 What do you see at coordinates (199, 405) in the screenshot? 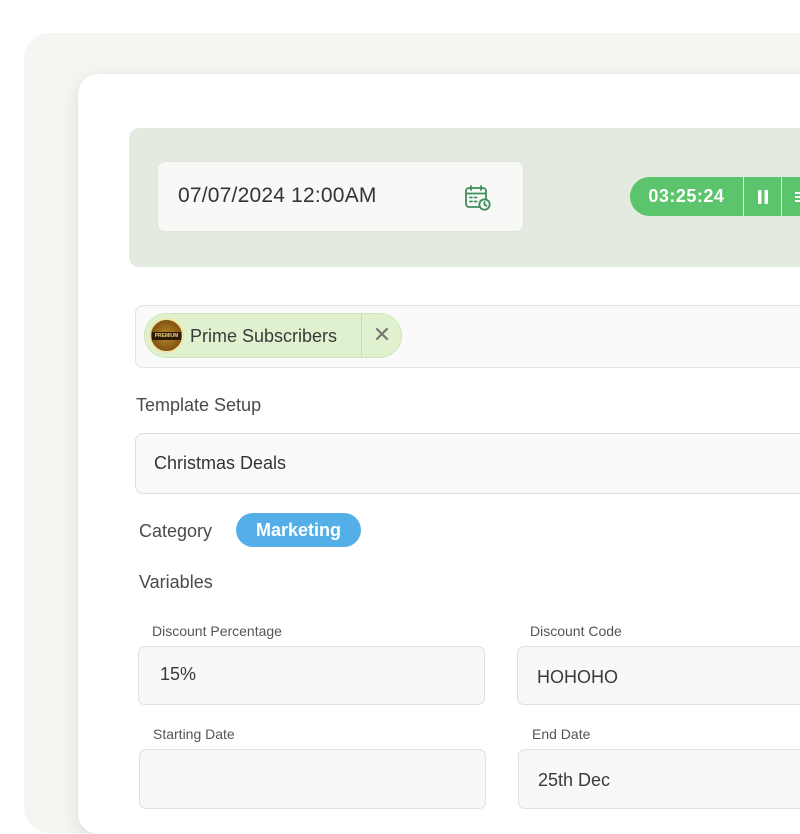
I see `template-setup-label: Template Setup` at bounding box center [199, 405].